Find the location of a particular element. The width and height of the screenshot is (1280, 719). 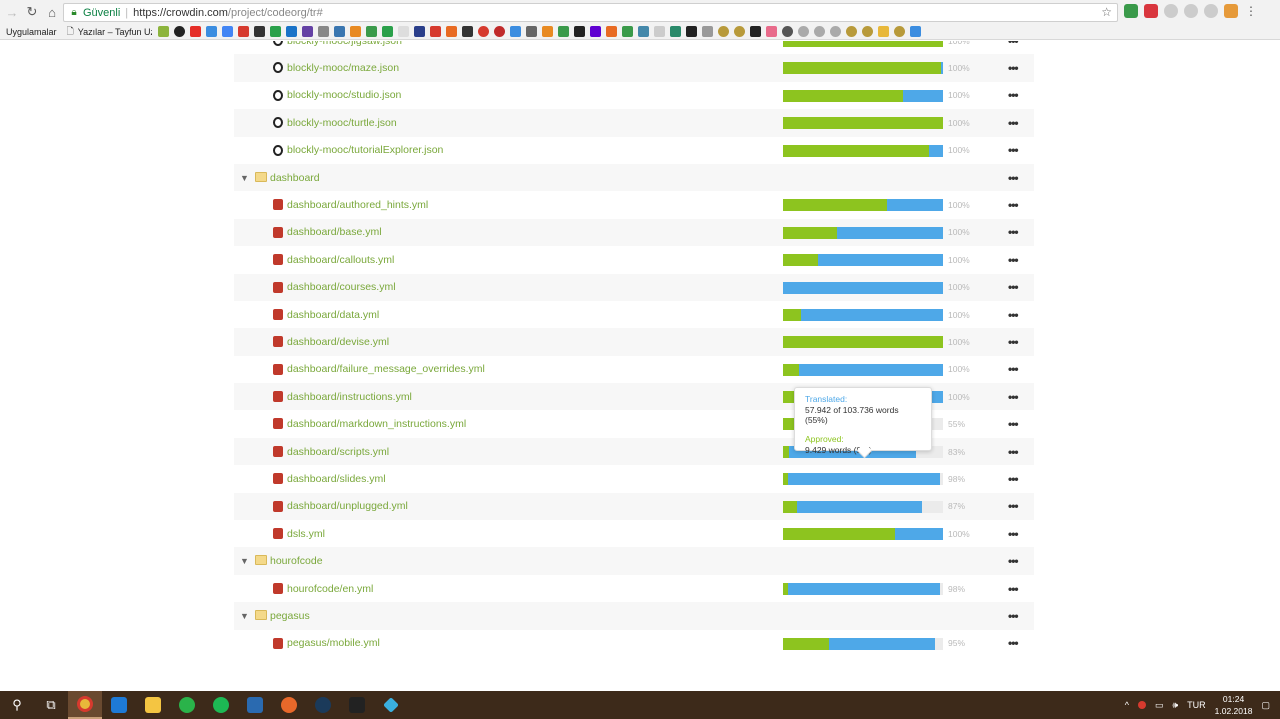

file-name-link: dashboard/data.yml is located at coordinates (333, 315).